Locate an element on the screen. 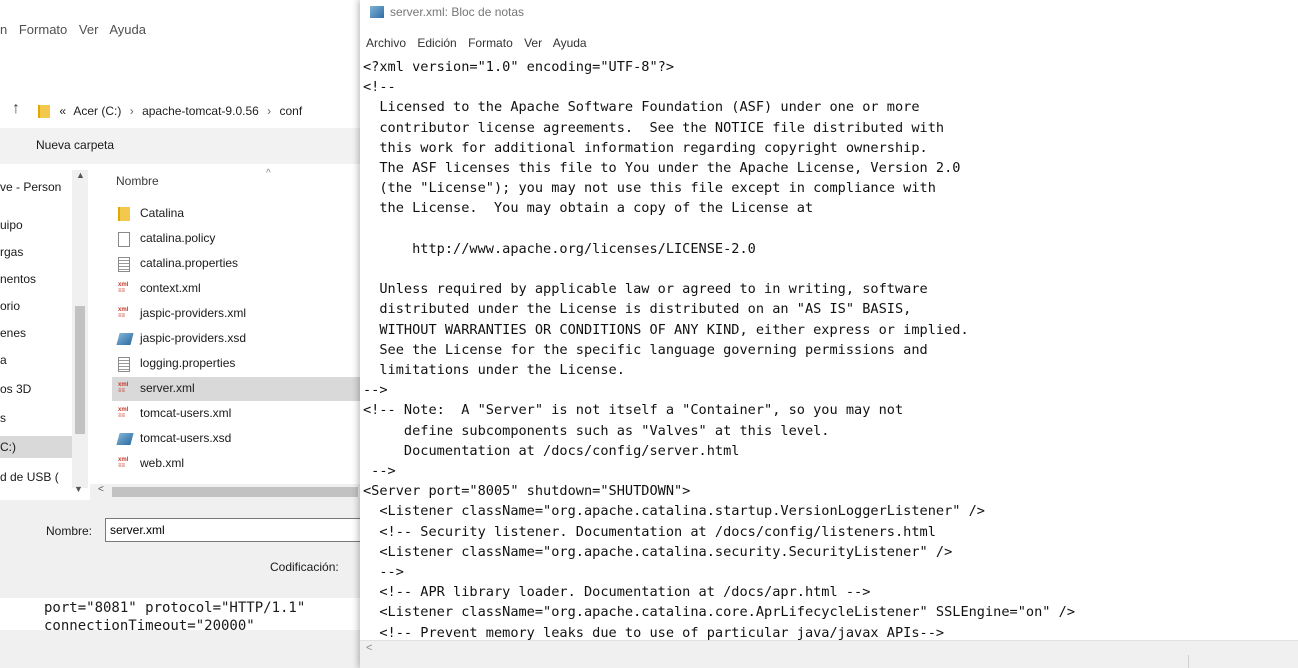 Image resolution: width=1298 pixels, height=668 pixels. nav-item-videos: s is located at coordinates (36, 418).